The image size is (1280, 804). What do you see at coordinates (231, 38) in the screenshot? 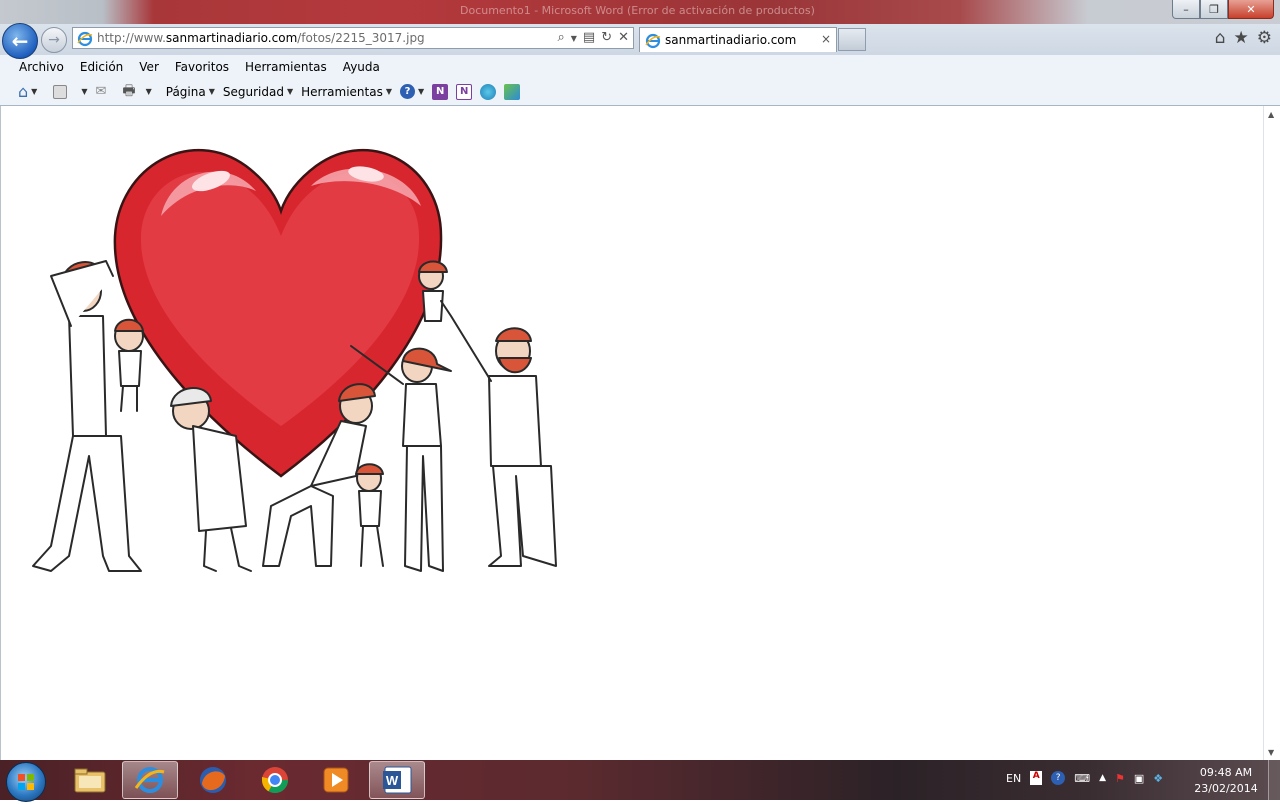
I see `url-domain: sanmartinadiario.com` at bounding box center [231, 38].